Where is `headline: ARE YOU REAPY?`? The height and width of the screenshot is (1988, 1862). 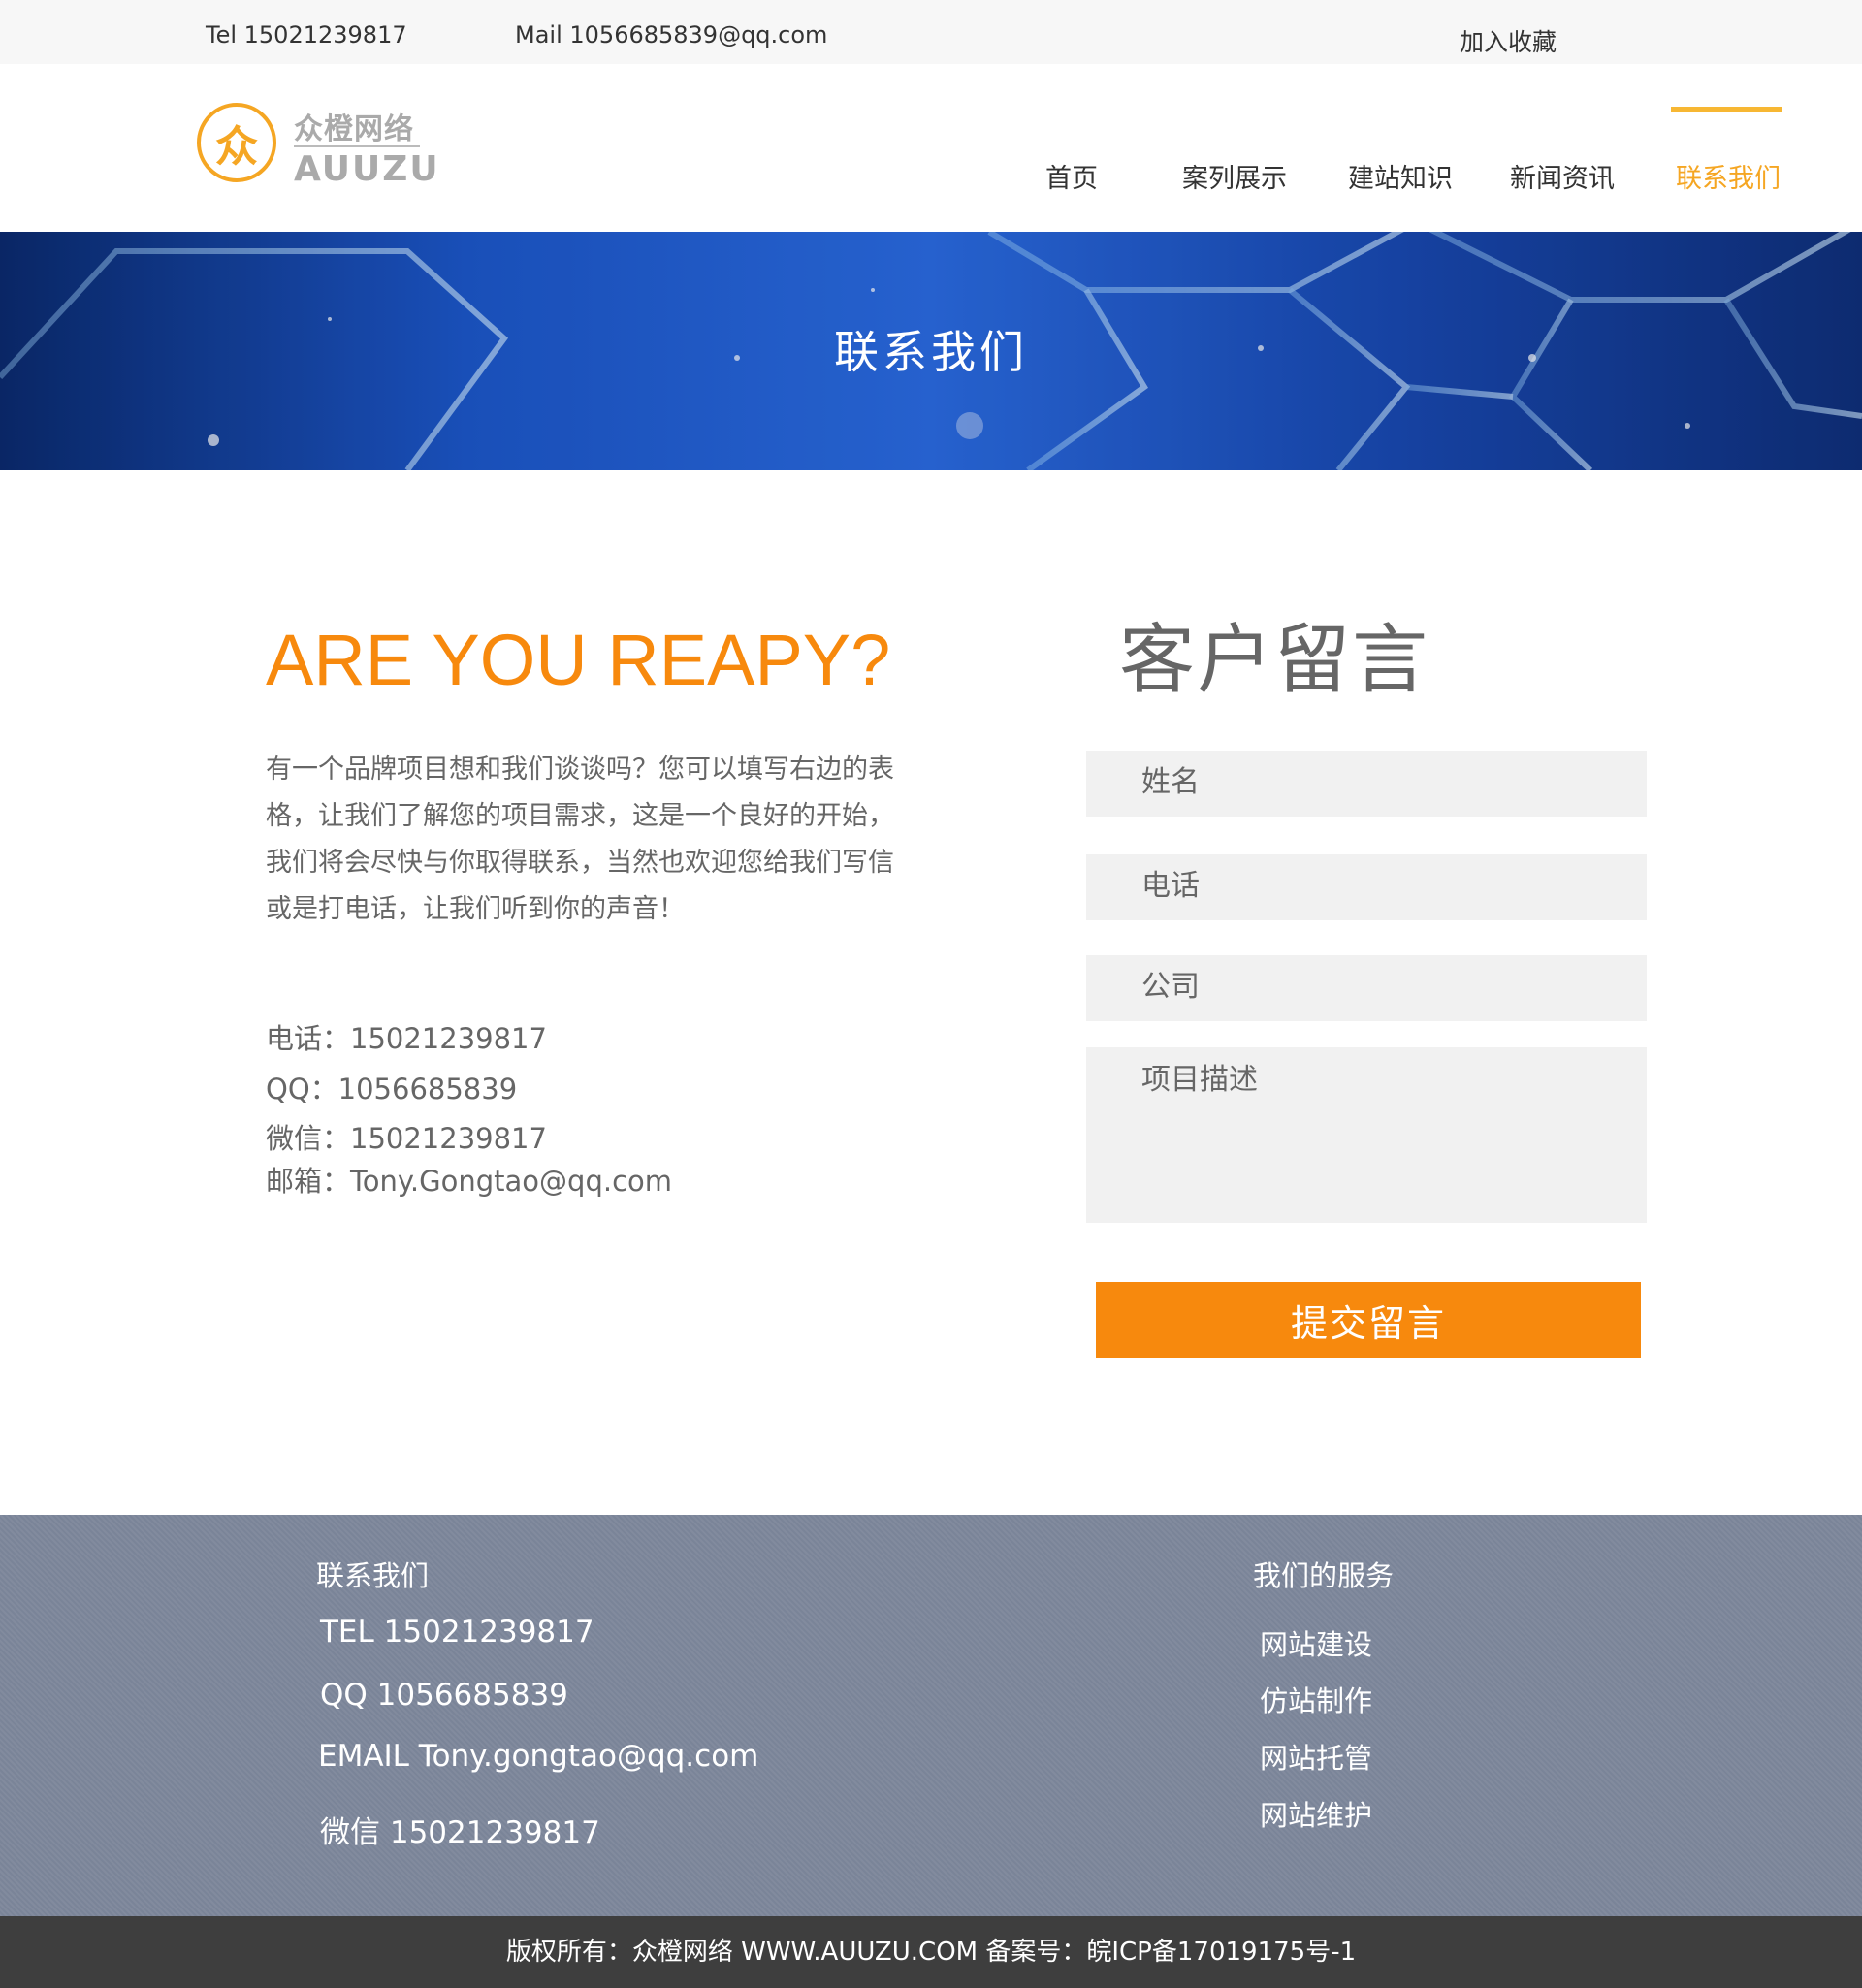
headline: ARE YOU REAPY? is located at coordinates (578, 660).